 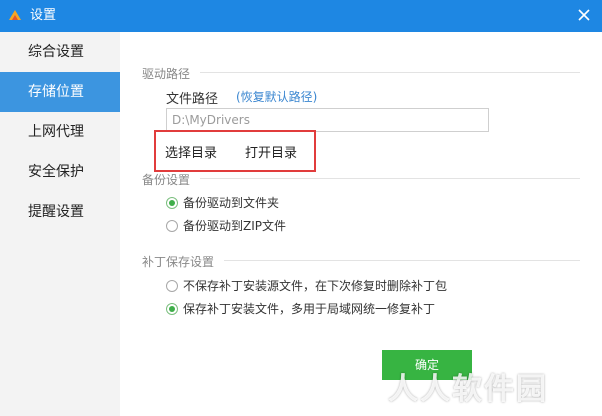 I want to click on radio-label: 备份驱动到文件夹, so click(x=231, y=203).